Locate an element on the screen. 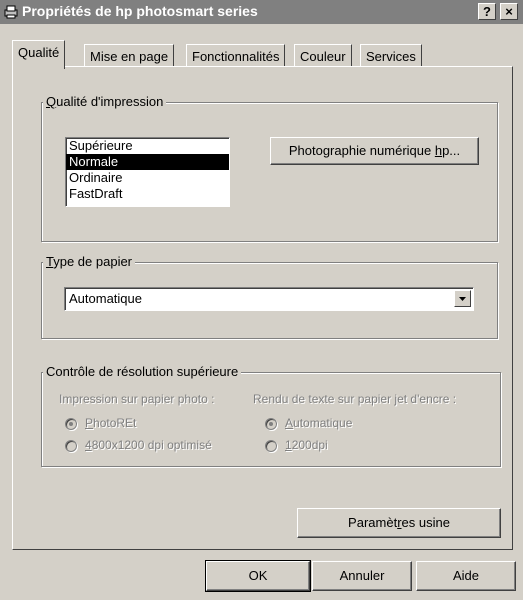  photo-paper-label: Impression sur papier photo : is located at coordinates (137, 399).